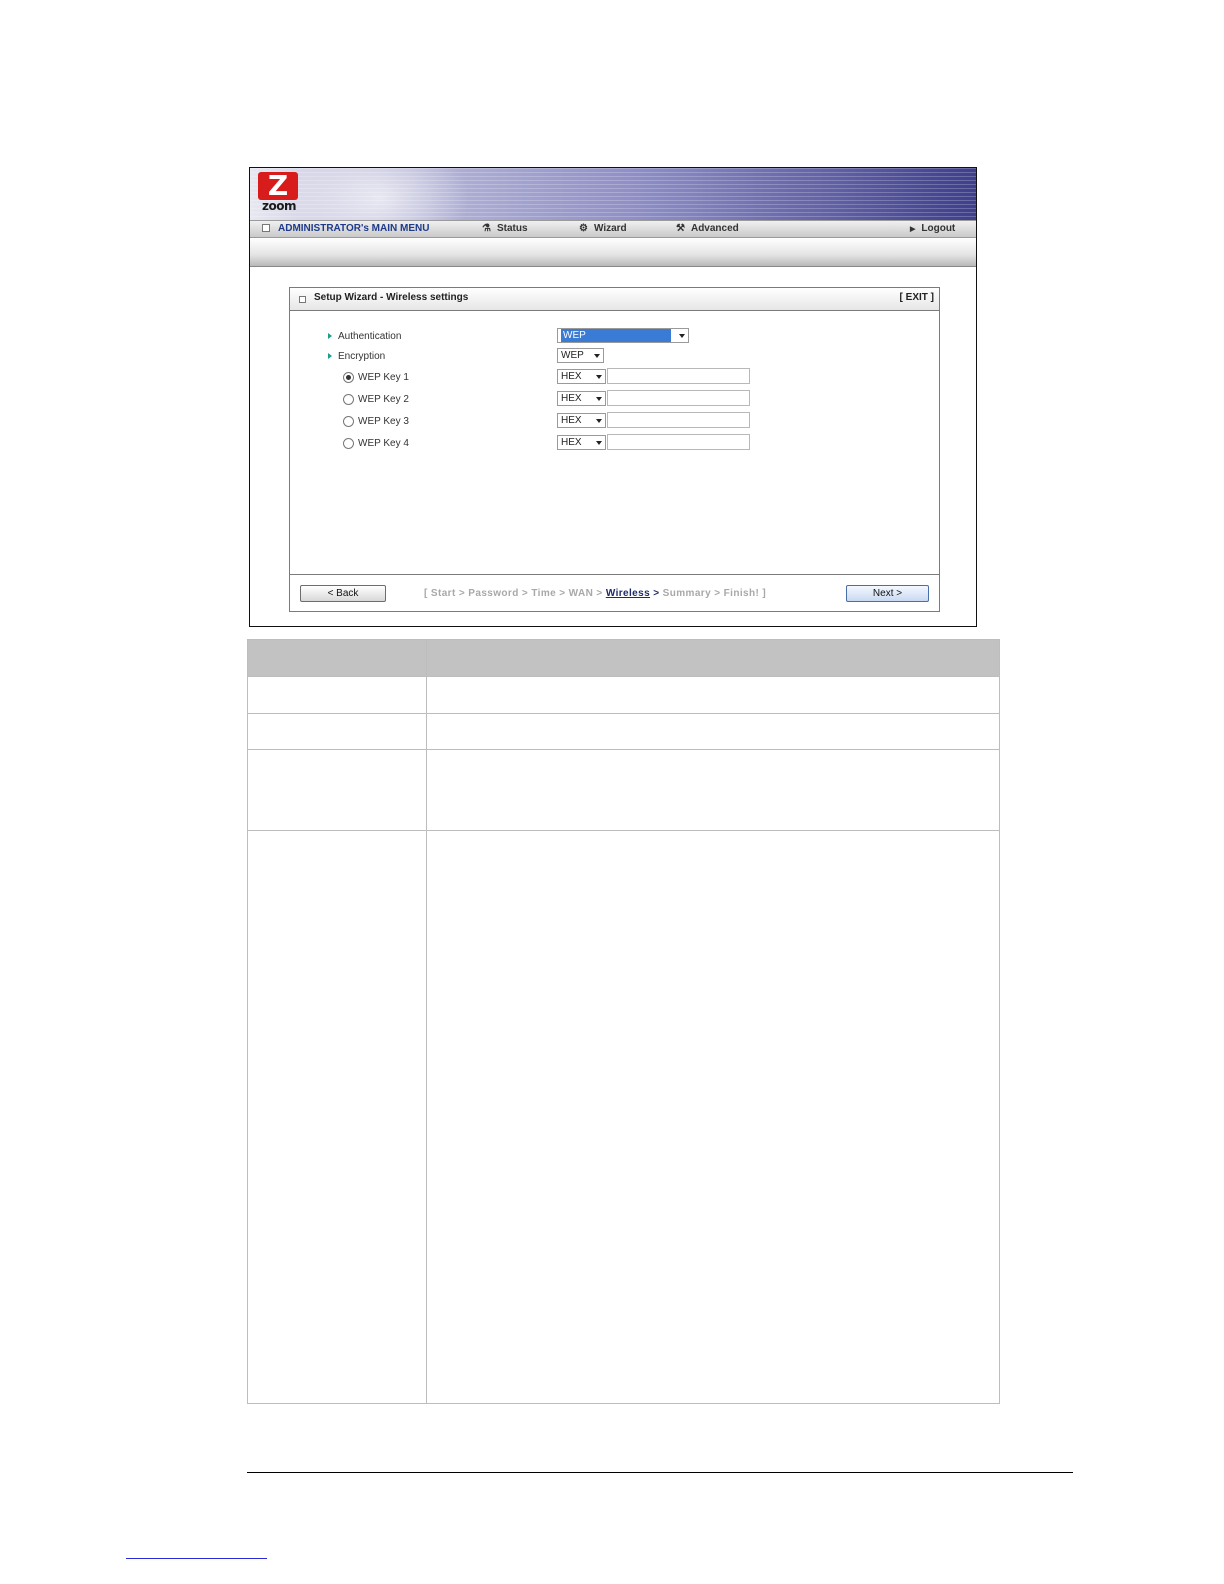 This screenshot has height=1584, width=1224. Describe the element at coordinates (383, 400) in the screenshot. I see `wep-key-2-label: WEP Key 2` at that location.